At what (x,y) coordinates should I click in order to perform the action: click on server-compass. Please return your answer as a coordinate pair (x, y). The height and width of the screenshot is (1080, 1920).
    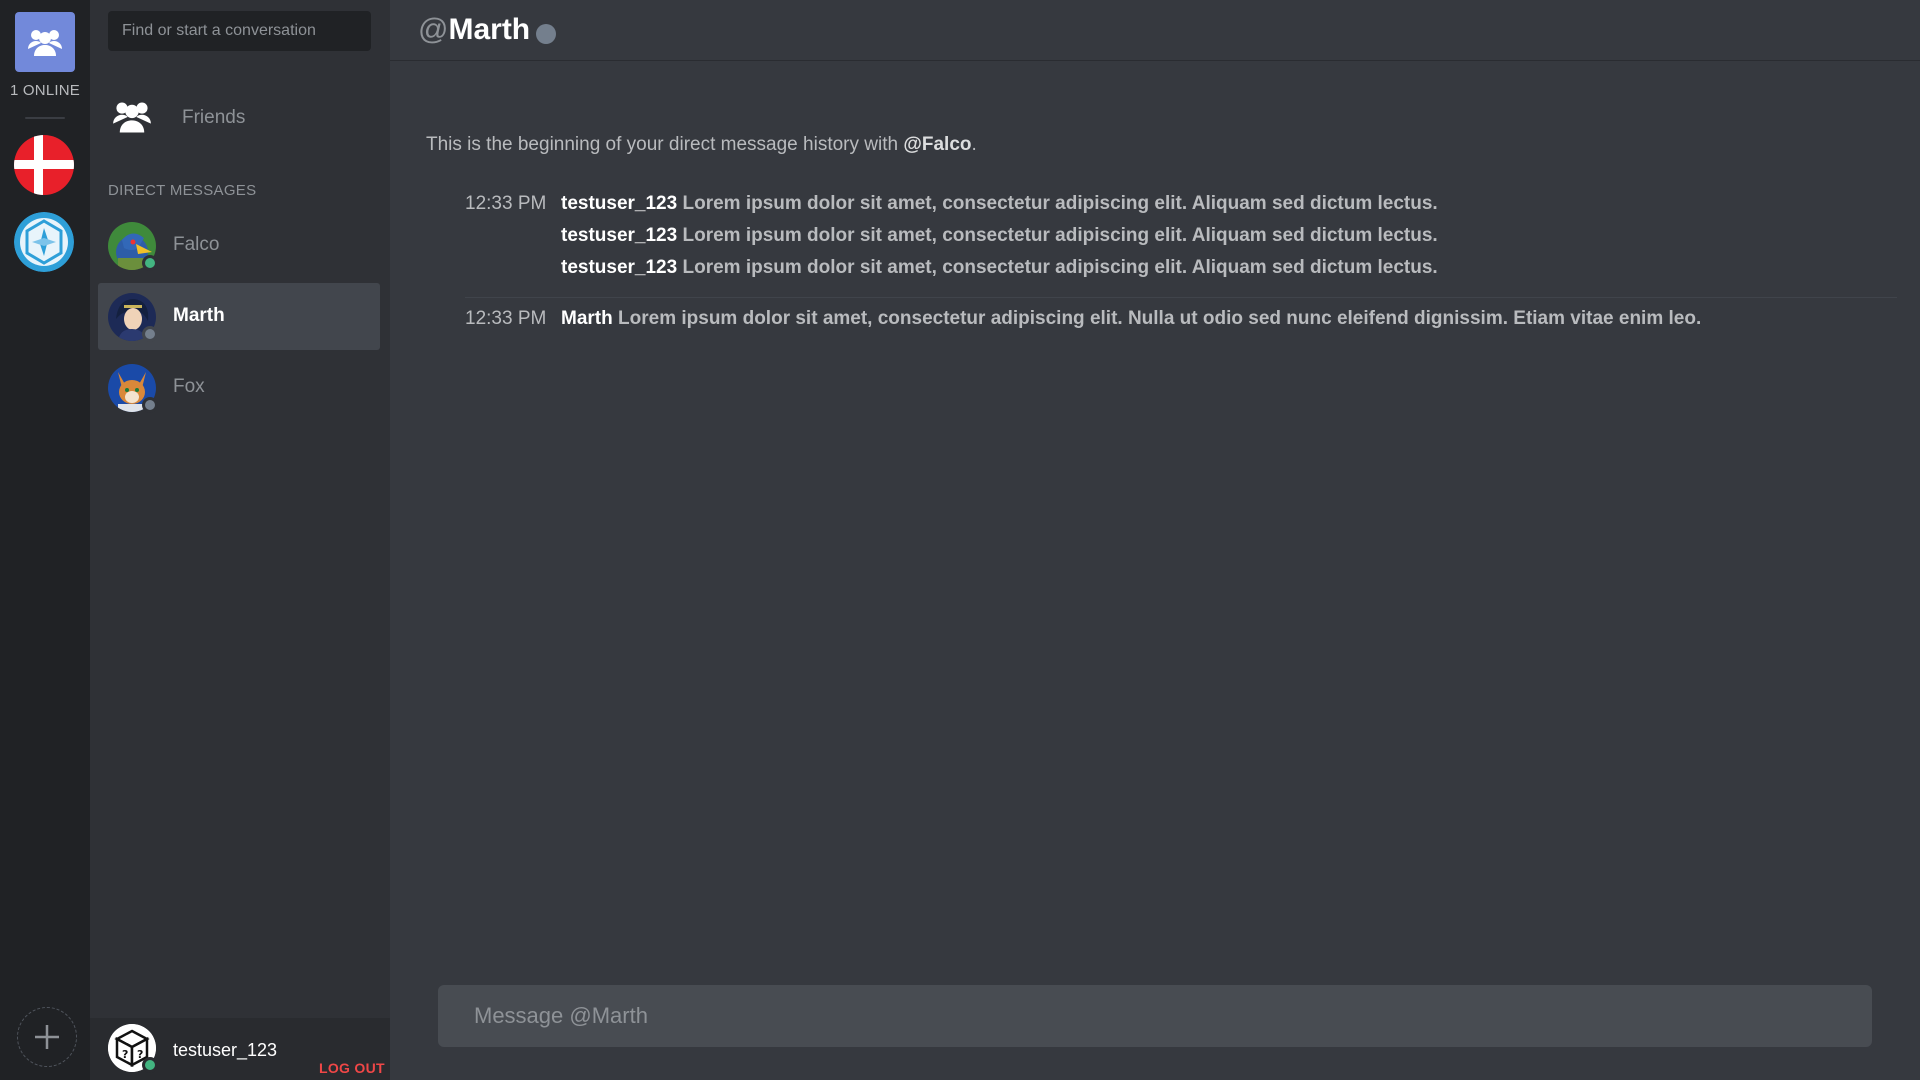
    Looking at the image, I should click on (44, 242).